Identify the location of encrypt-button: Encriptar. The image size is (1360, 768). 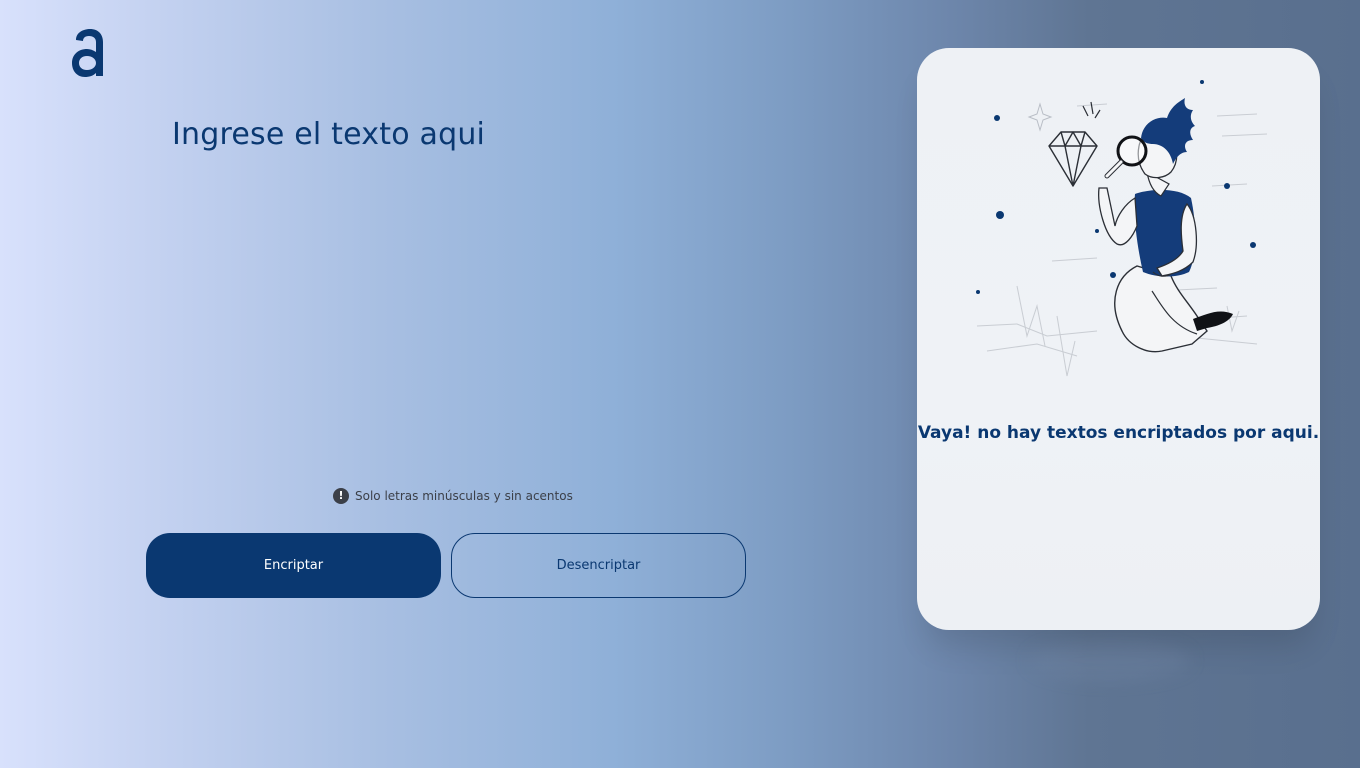
(293, 565).